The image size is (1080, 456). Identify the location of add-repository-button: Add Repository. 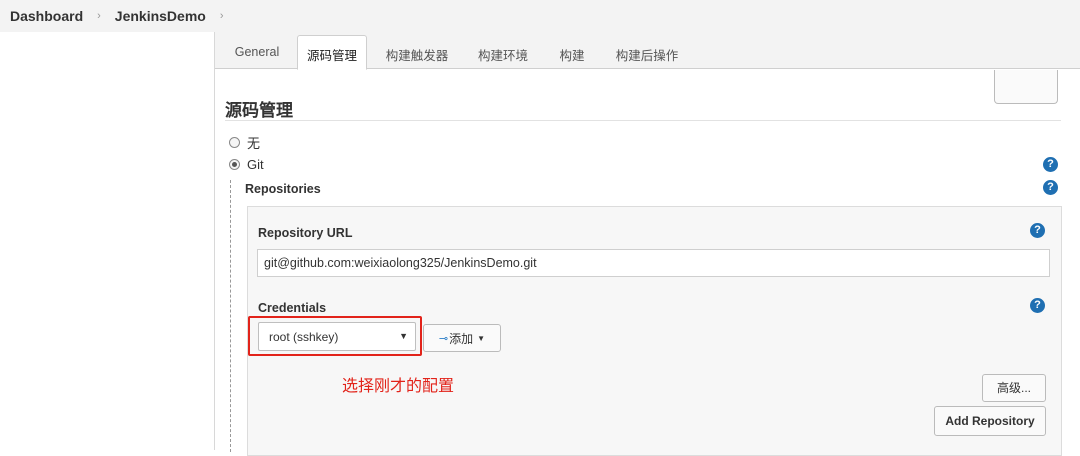
(990, 421).